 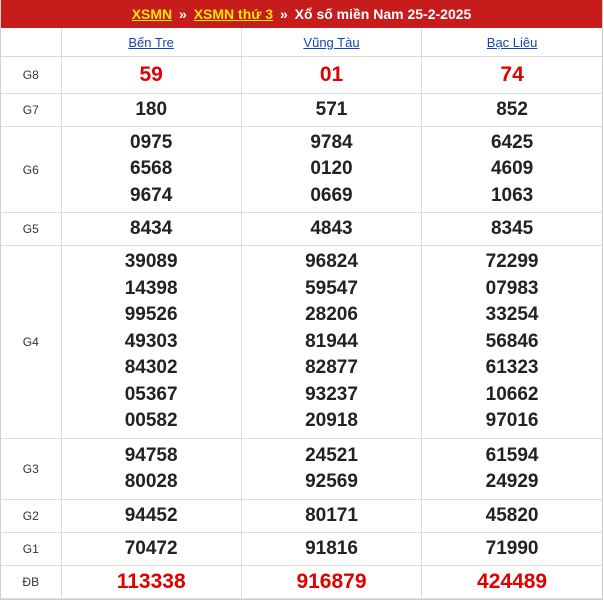 What do you see at coordinates (151, 142) in the screenshot?
I see `prize-number: 0975` at bounding box center [151, 142].